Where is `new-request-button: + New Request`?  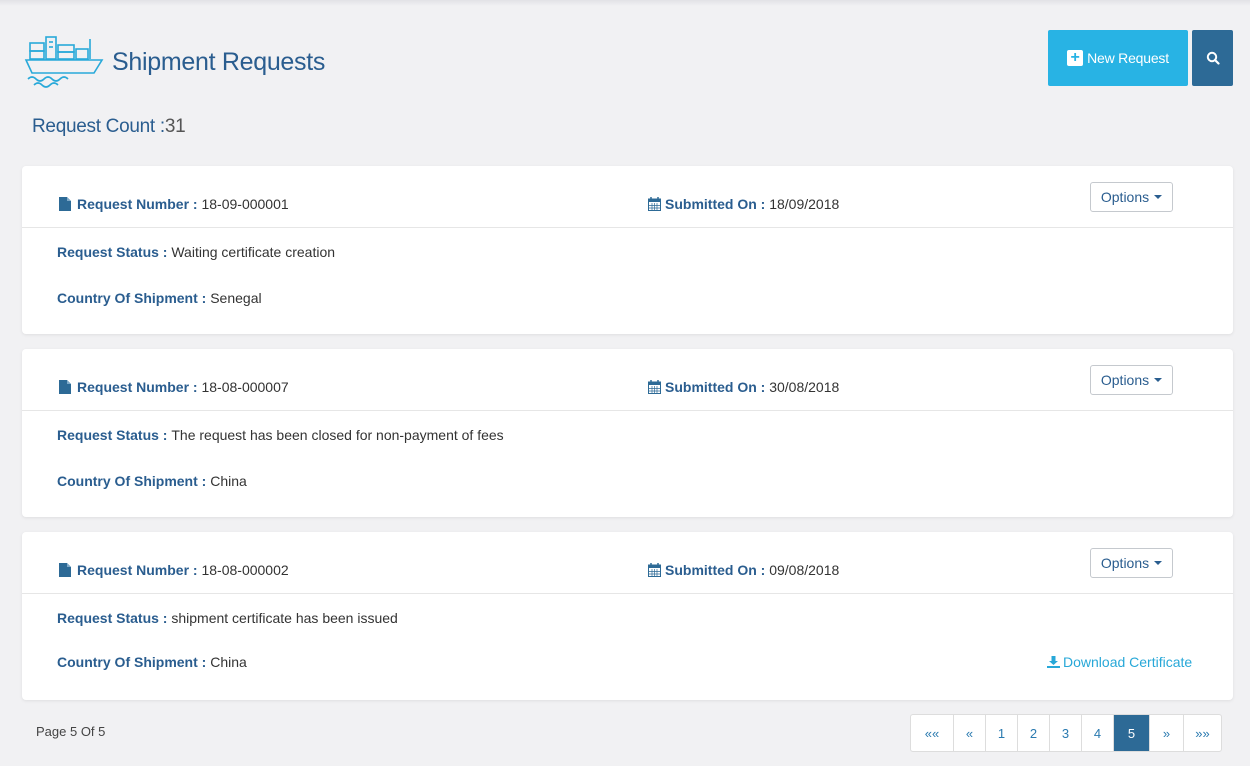
new-request-button: + New Request is located at coordinates (1118, 58).